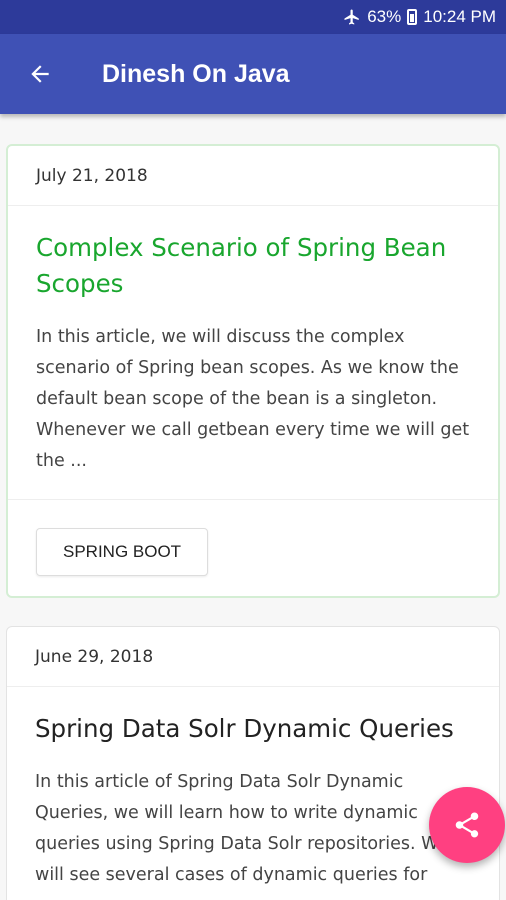  What do you see at coordinates (253, 657) in the screenshot?
I see `post-date: June 29, 2018` at bounding box center [253, 657].